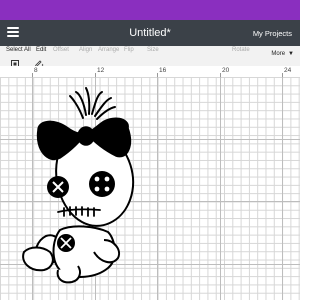  What do you see at coordinates (58, 187) in the screenshot?
I see `left-eye-button` at bounding box center [58, 187].